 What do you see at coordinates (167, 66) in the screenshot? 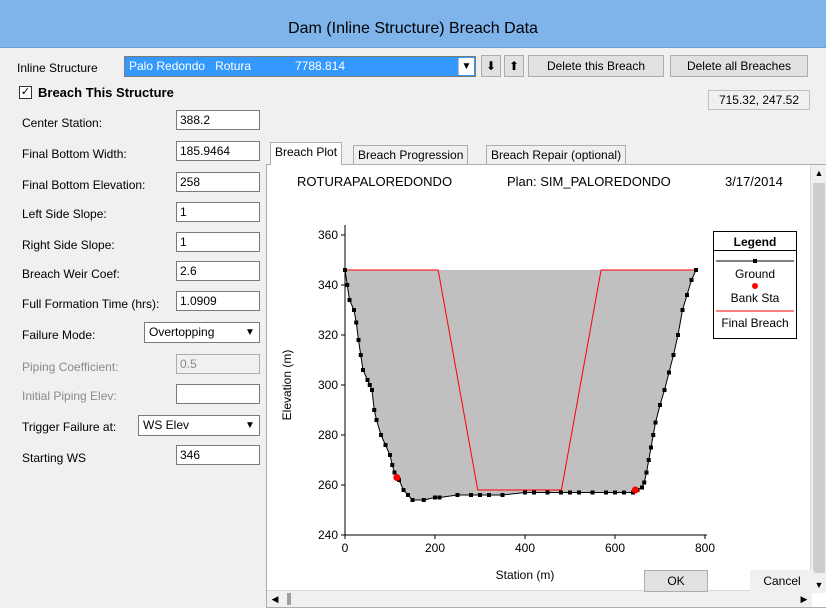
I see `inline-structure-river: Palo Redondo` at bounding box center [167, 66].